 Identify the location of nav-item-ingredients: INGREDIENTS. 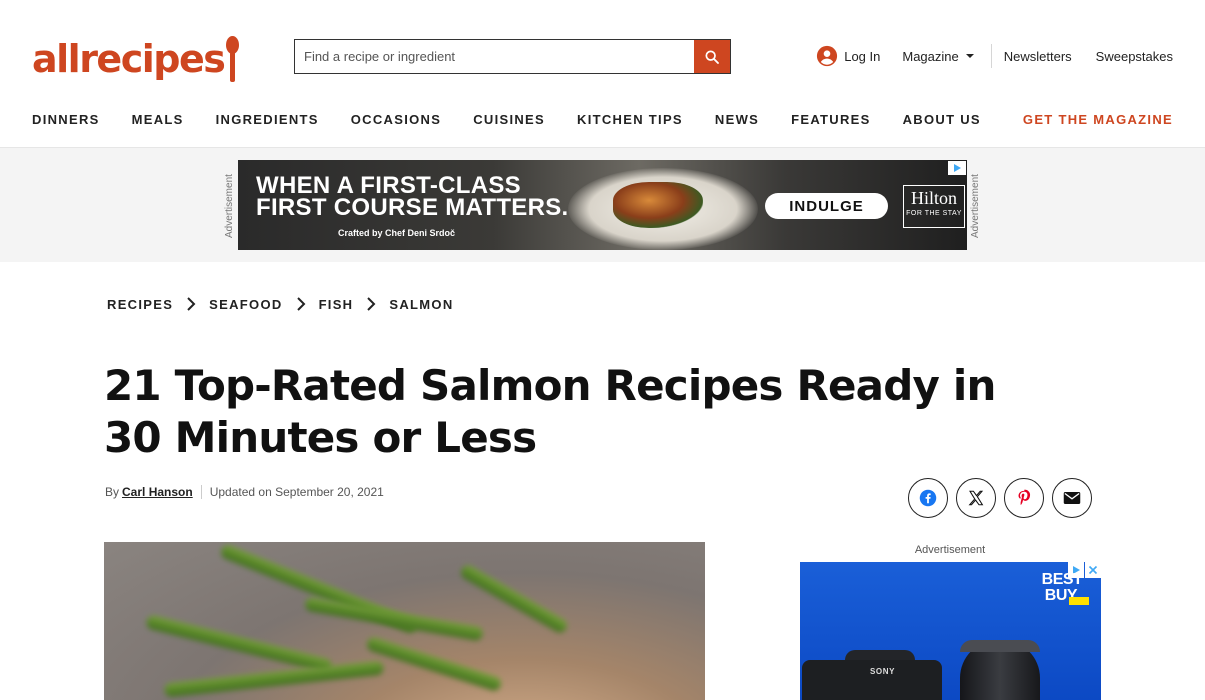
(267, 119).